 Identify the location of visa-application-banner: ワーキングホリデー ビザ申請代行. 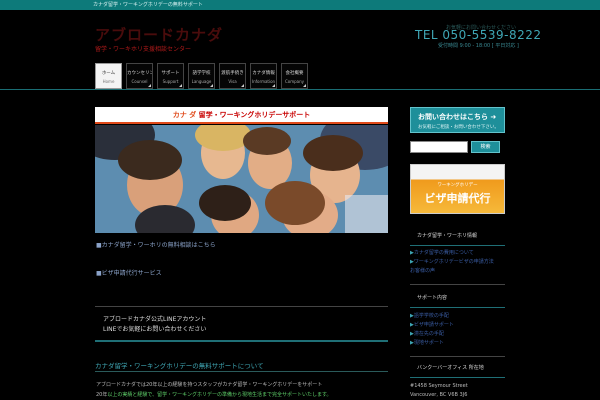
(457, 189).